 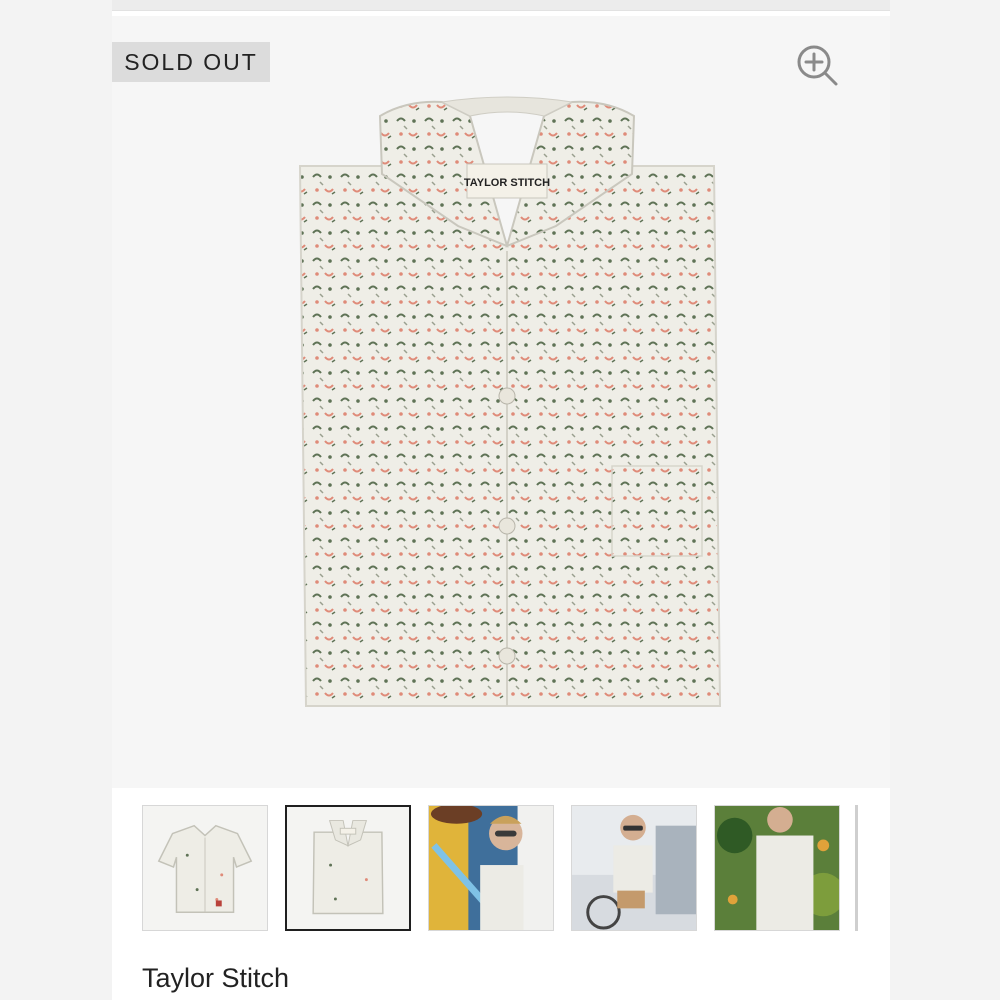 I want to click on brand-label-text: TAYLOR STITCH, so click(x=507, y=183).